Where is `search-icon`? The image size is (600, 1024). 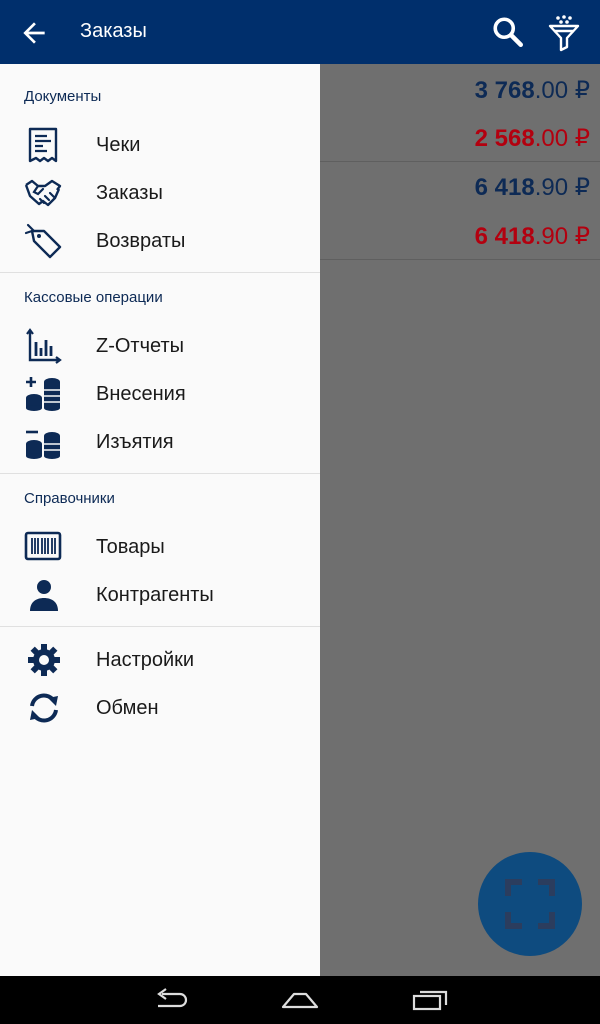 search-icon is located at coordinates (508, 32).